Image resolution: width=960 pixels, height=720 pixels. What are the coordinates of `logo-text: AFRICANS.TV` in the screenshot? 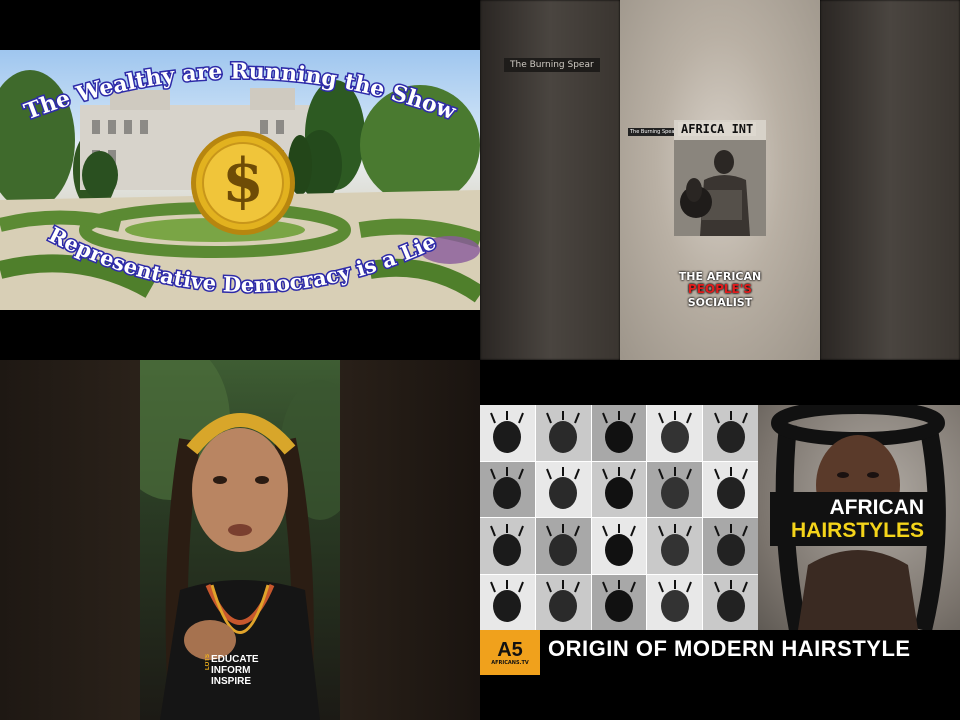 It's located at (510, 662).